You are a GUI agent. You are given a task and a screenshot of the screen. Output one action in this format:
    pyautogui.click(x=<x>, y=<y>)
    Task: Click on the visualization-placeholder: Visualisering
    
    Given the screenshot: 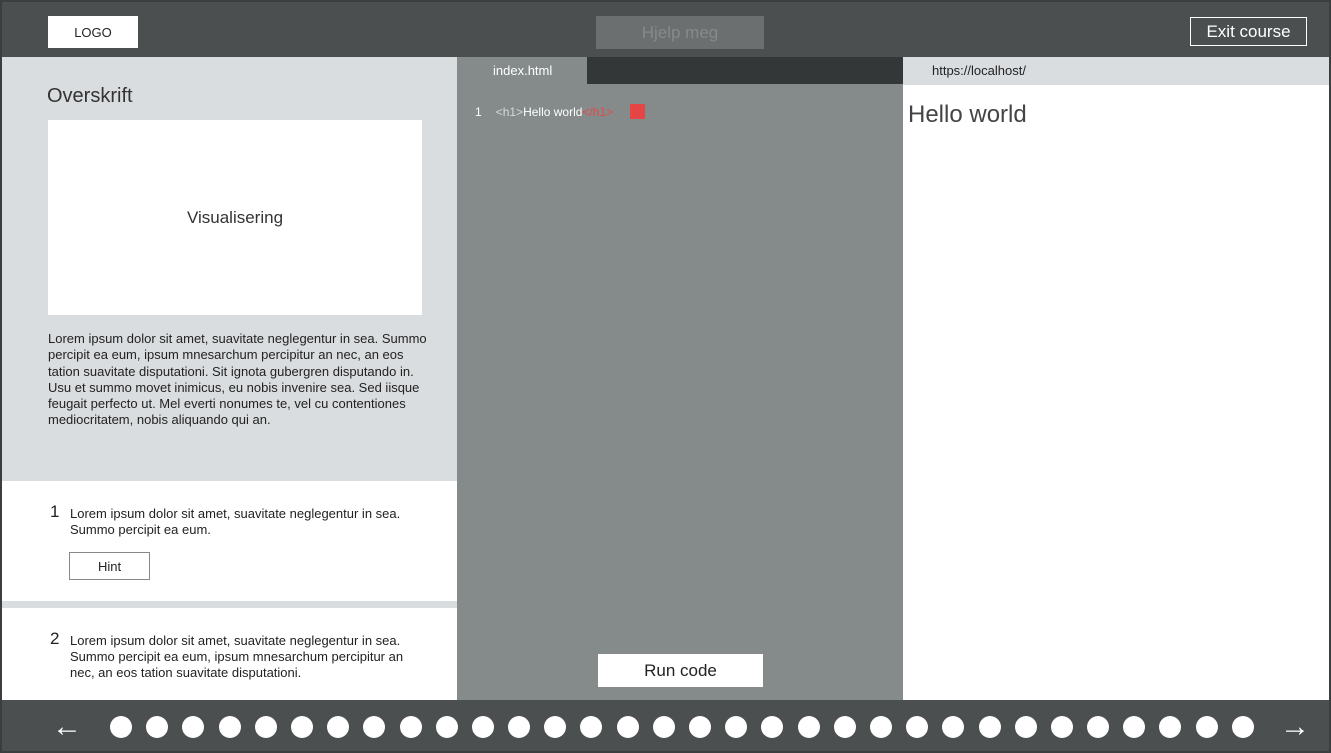 What is the action you would take?
    pyautogui.click(x=235, y=217)
    